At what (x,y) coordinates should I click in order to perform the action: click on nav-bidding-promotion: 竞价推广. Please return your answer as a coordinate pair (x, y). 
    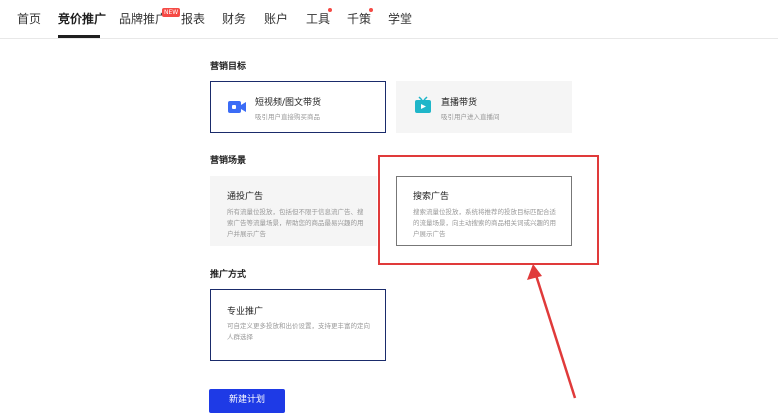
    Looking at the image, I should click on (82, 18).